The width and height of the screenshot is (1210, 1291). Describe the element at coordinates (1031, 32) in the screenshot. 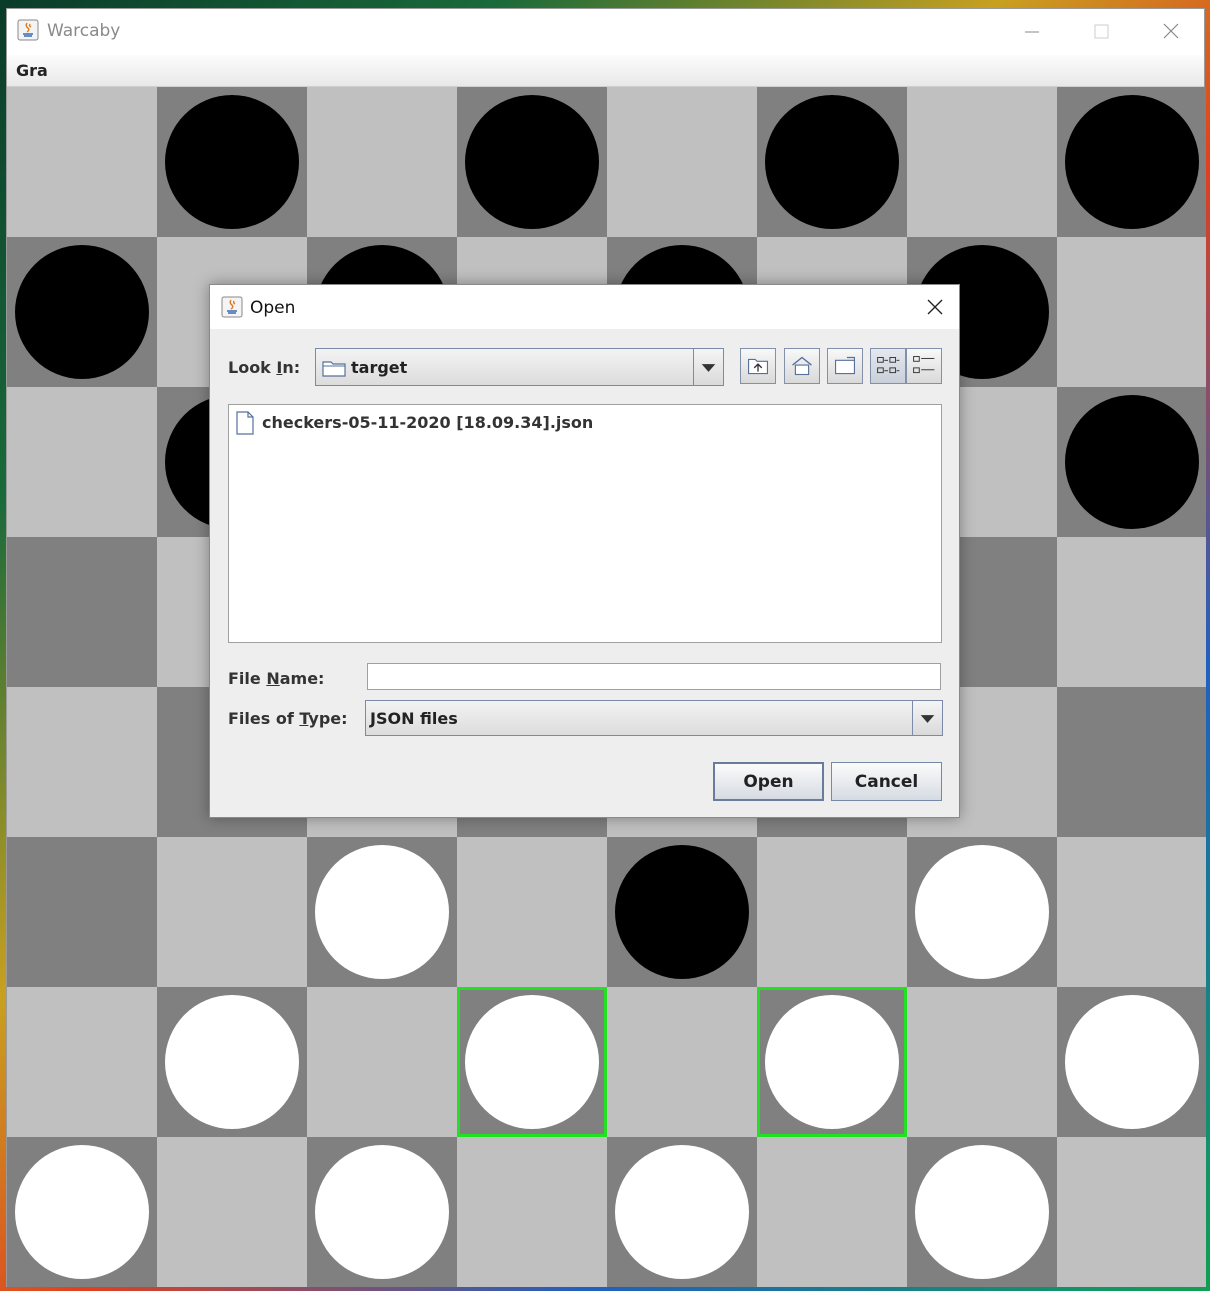

I see `minimize-icon` at that location.